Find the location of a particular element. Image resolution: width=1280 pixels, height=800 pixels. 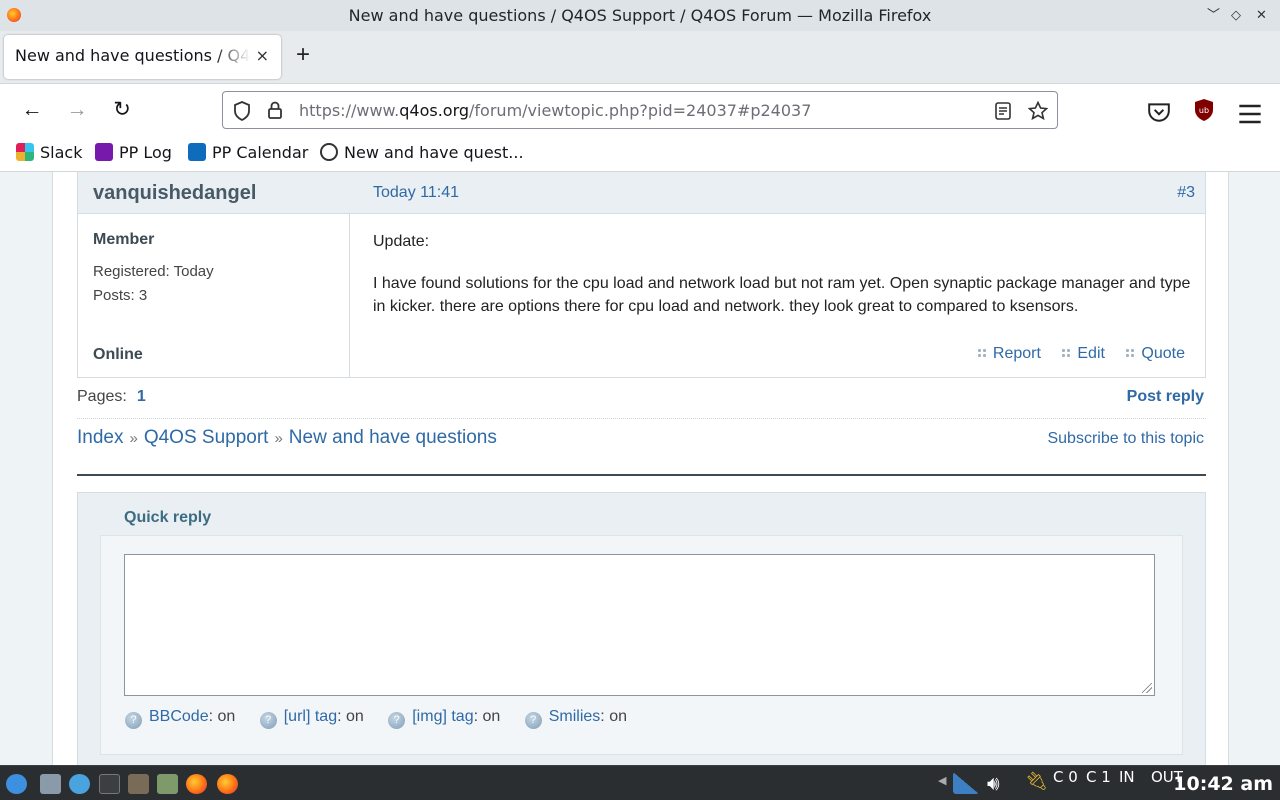

tab-close-icon: × is located at coordinates (262, 55).